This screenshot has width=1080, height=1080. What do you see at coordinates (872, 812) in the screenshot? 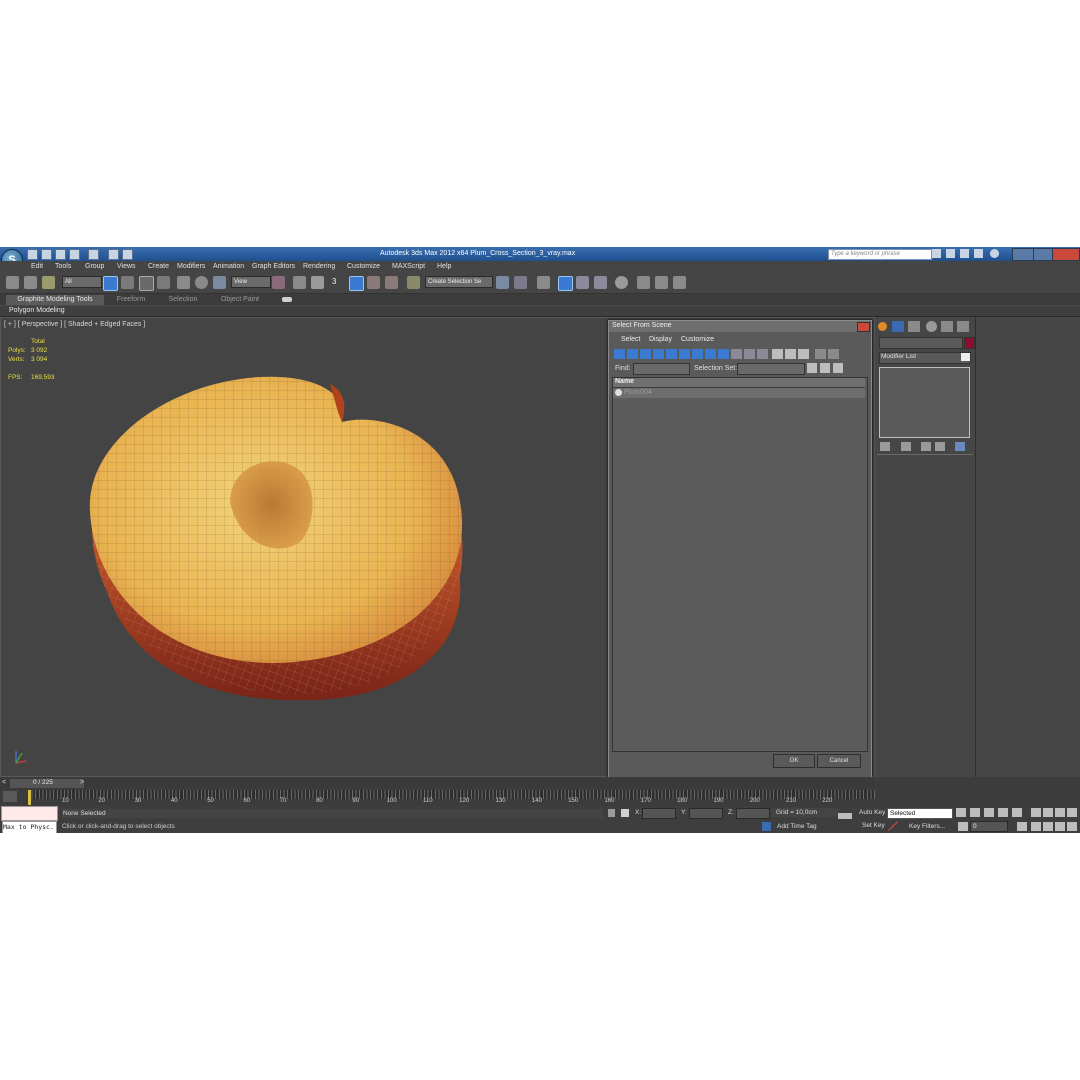
I see `auto-key-button: Auto Key` at bounding box center [872, 812].